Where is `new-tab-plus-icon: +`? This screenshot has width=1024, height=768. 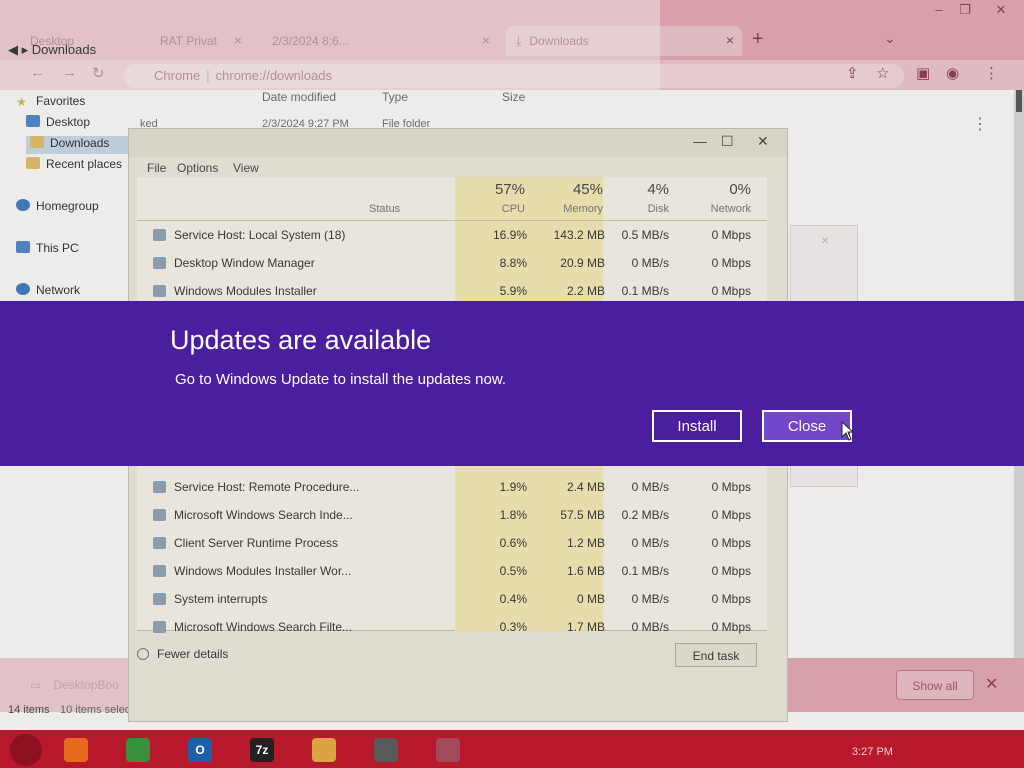 new-tab-plus-icon: + is located at coordinates (758, 39).